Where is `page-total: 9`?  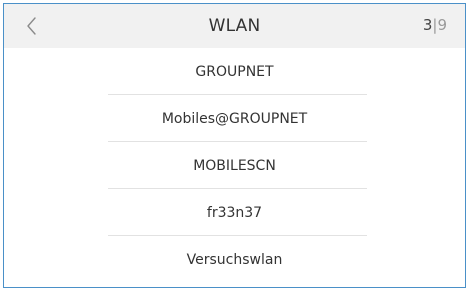
page-total: 9 is located at coordinates (442, 25).